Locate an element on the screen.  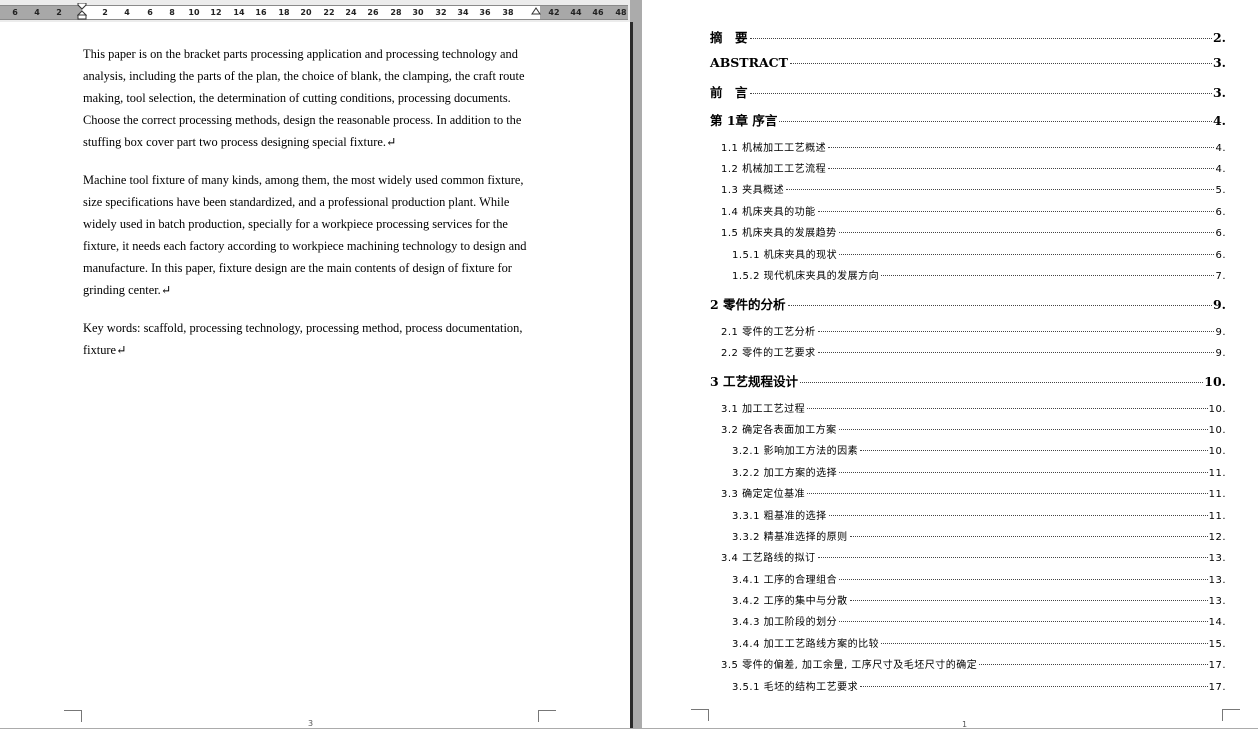
toc-entry: 3.3 确定定位基准 11. is located at coordinates (973, 493).